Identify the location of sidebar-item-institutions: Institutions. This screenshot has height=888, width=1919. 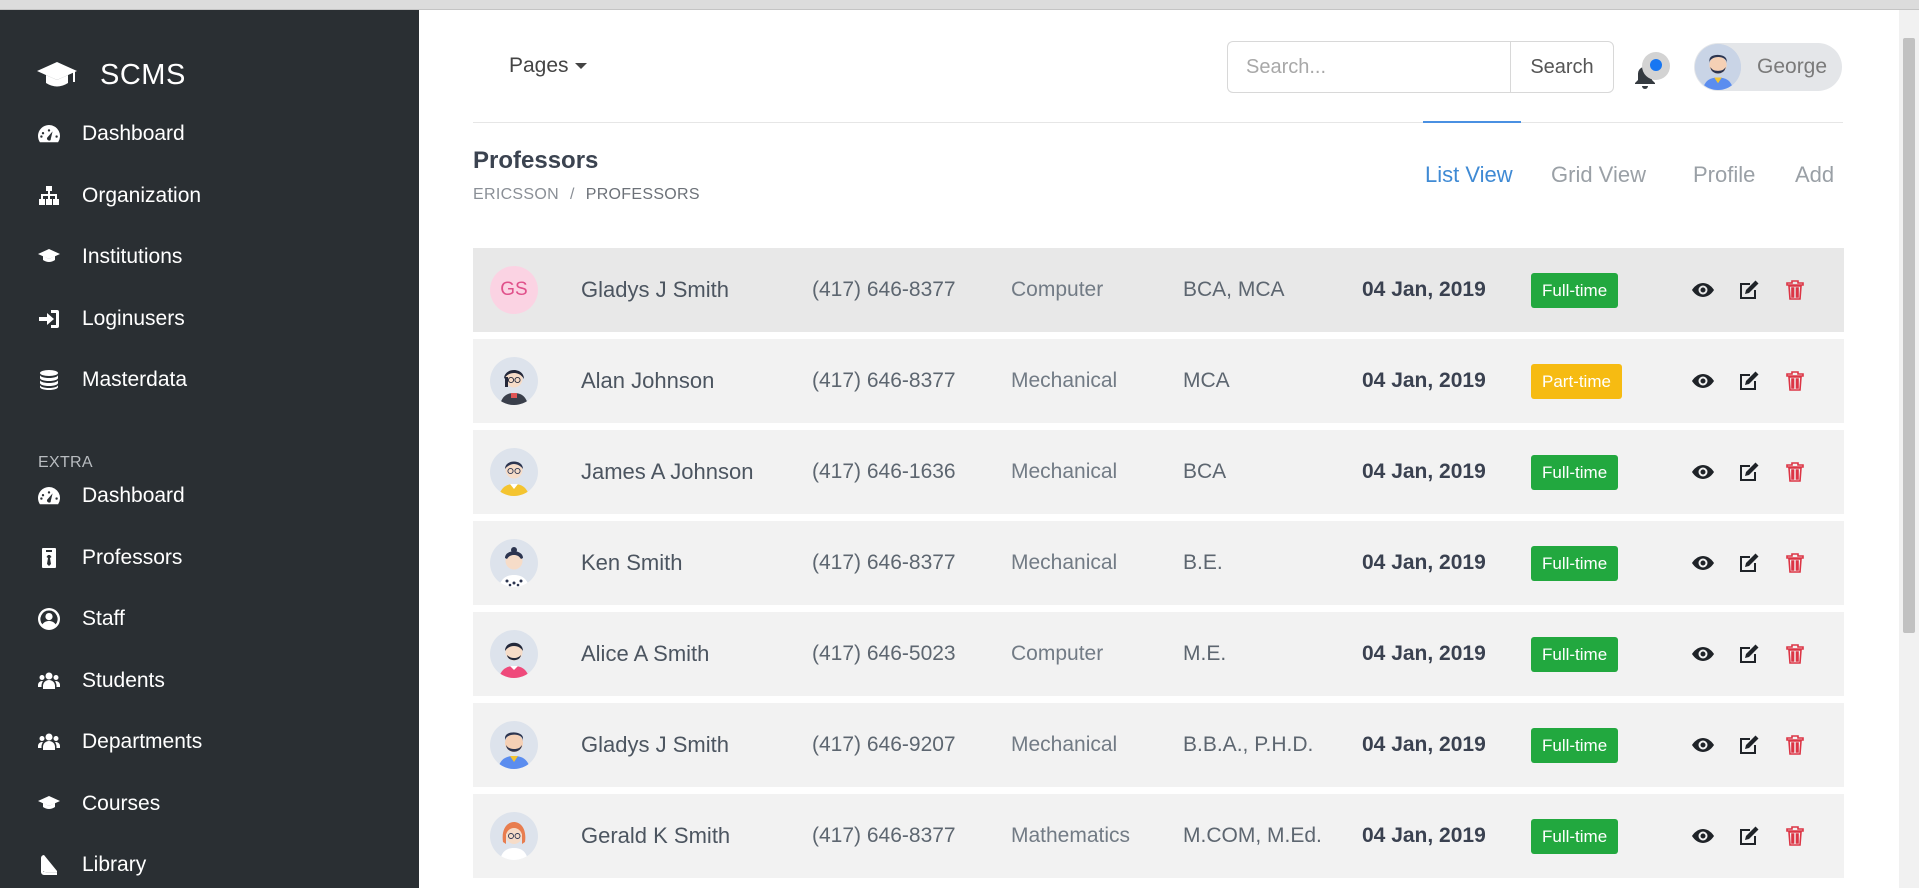
(109, 257).